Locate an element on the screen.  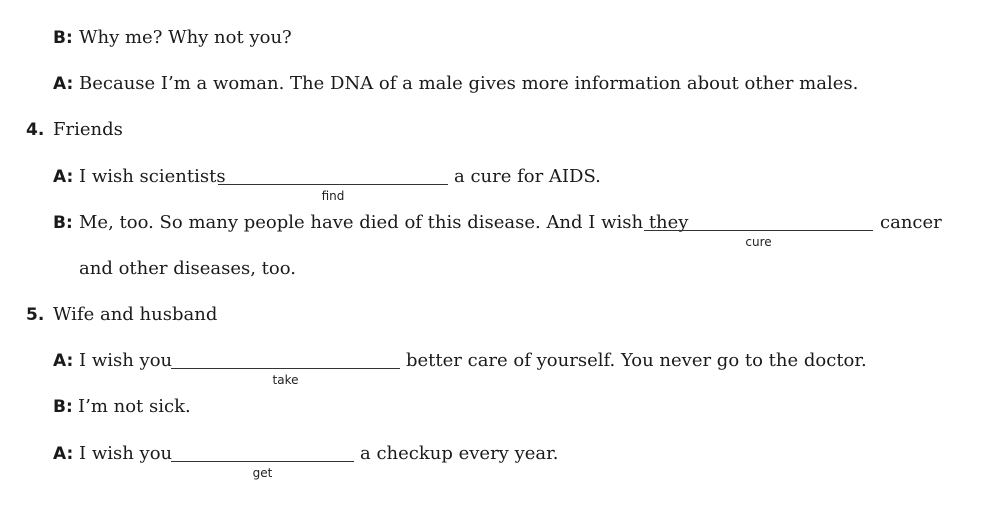
dialogue-text-after: a cure for AIDS. is located at coordinates (527, 176).